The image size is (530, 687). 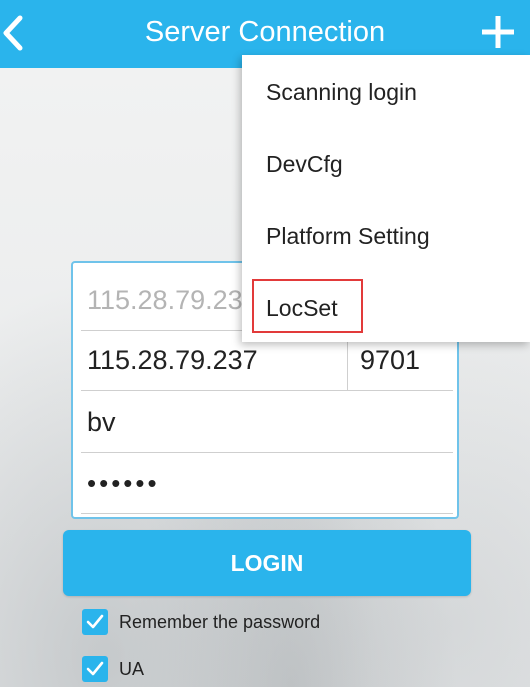 I want to click on page-title: Server Connection, so click(x=265, y=32).